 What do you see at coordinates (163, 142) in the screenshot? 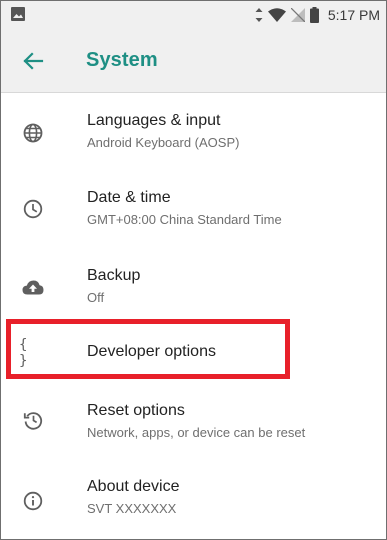
I see `setting-subtitle: Android Keyboard (AOSP)` at bounding box center [163, 142].